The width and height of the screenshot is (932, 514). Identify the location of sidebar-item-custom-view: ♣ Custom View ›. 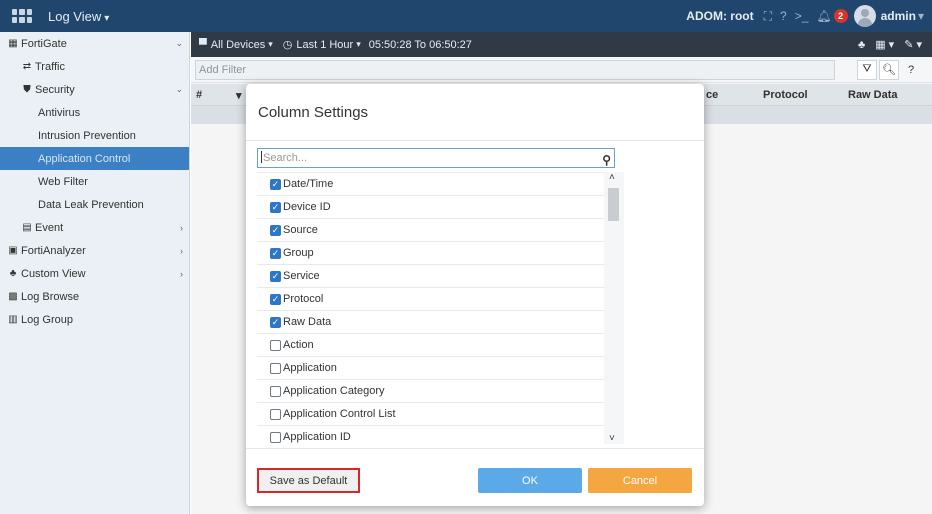
(94, 273).